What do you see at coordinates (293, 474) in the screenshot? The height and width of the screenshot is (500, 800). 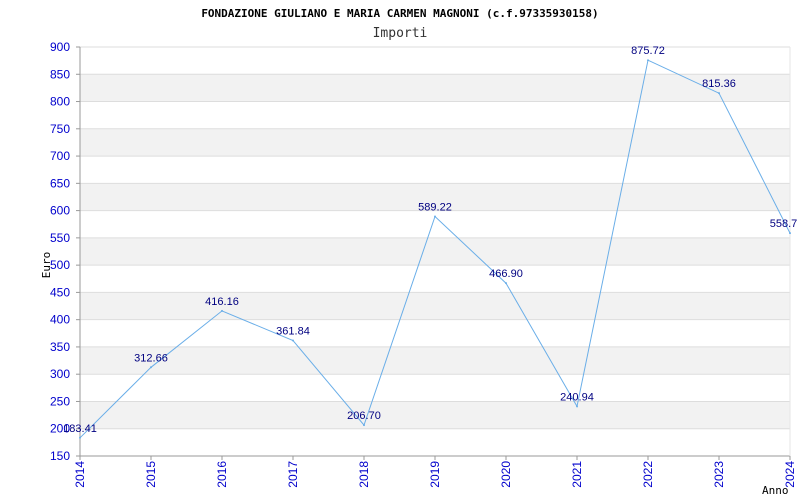 I see `x-tick-label: 2017` at bounding box center [293, 474].